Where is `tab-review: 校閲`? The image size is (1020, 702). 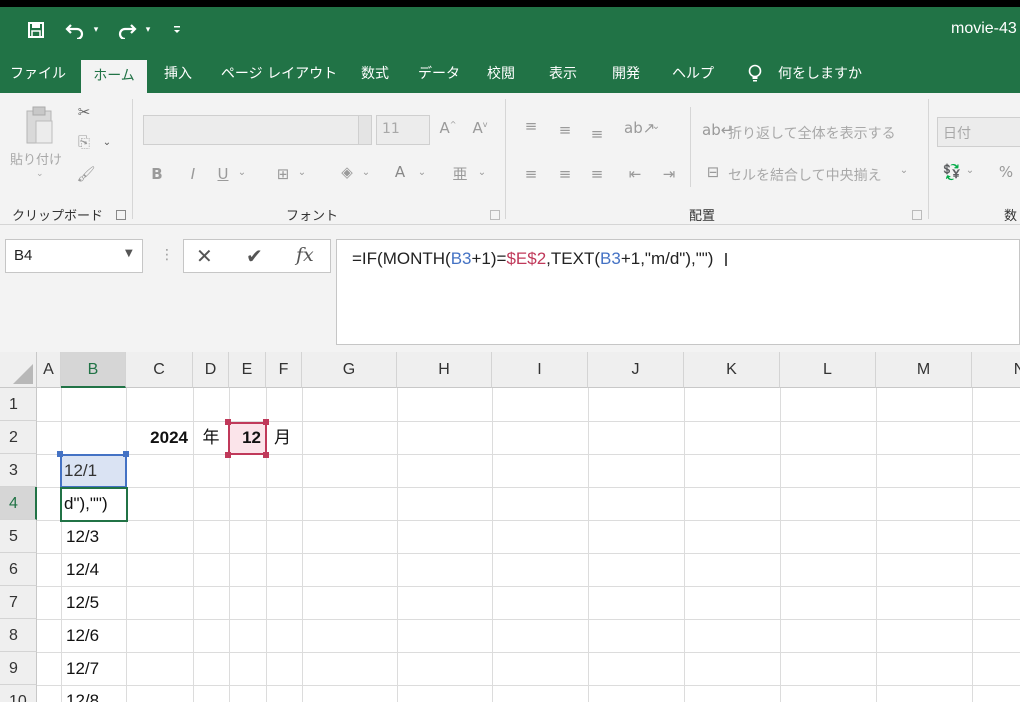
tab-review: 校閲 is located at coordinates (501, 74).